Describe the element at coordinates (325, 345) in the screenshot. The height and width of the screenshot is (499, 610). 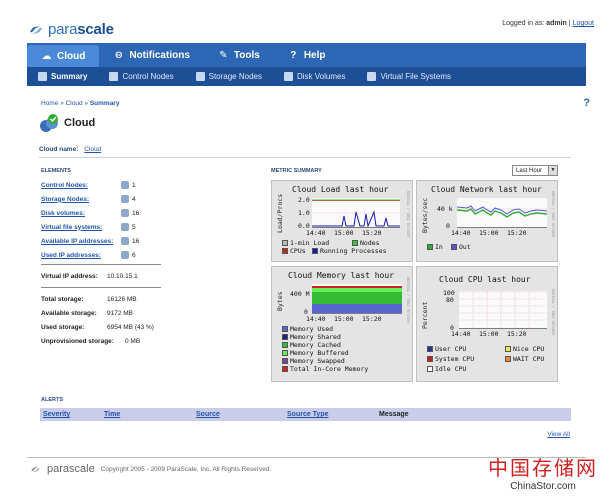
I see `legend-item: Memory Cached` at that location.